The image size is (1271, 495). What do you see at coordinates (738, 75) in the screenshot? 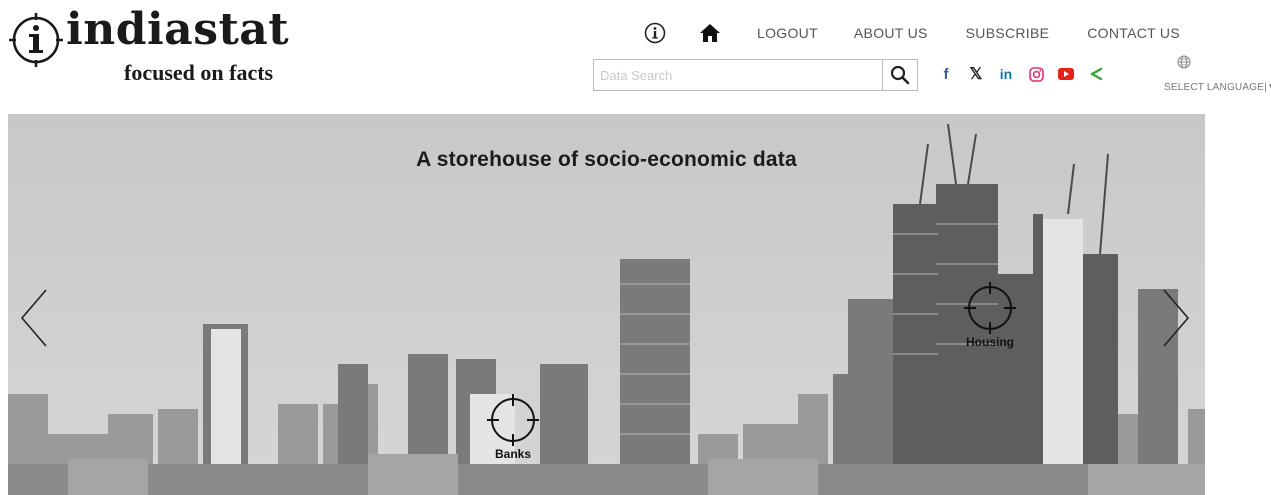
I see `data-search-input` at bounding box center [738, 75].